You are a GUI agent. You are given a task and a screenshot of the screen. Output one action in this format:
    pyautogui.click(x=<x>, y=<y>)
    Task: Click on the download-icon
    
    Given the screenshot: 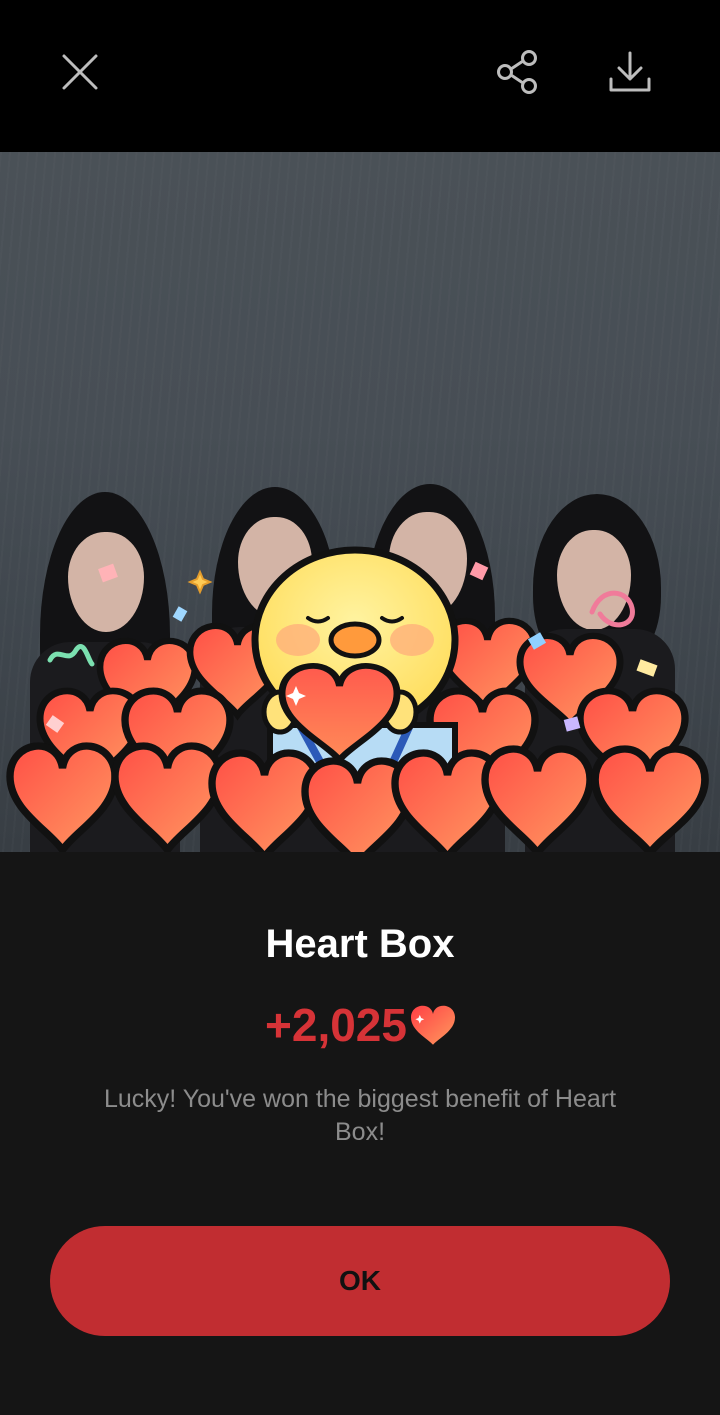 What is the action you would take?
    pyautogui.click(x=630, y=71)
    